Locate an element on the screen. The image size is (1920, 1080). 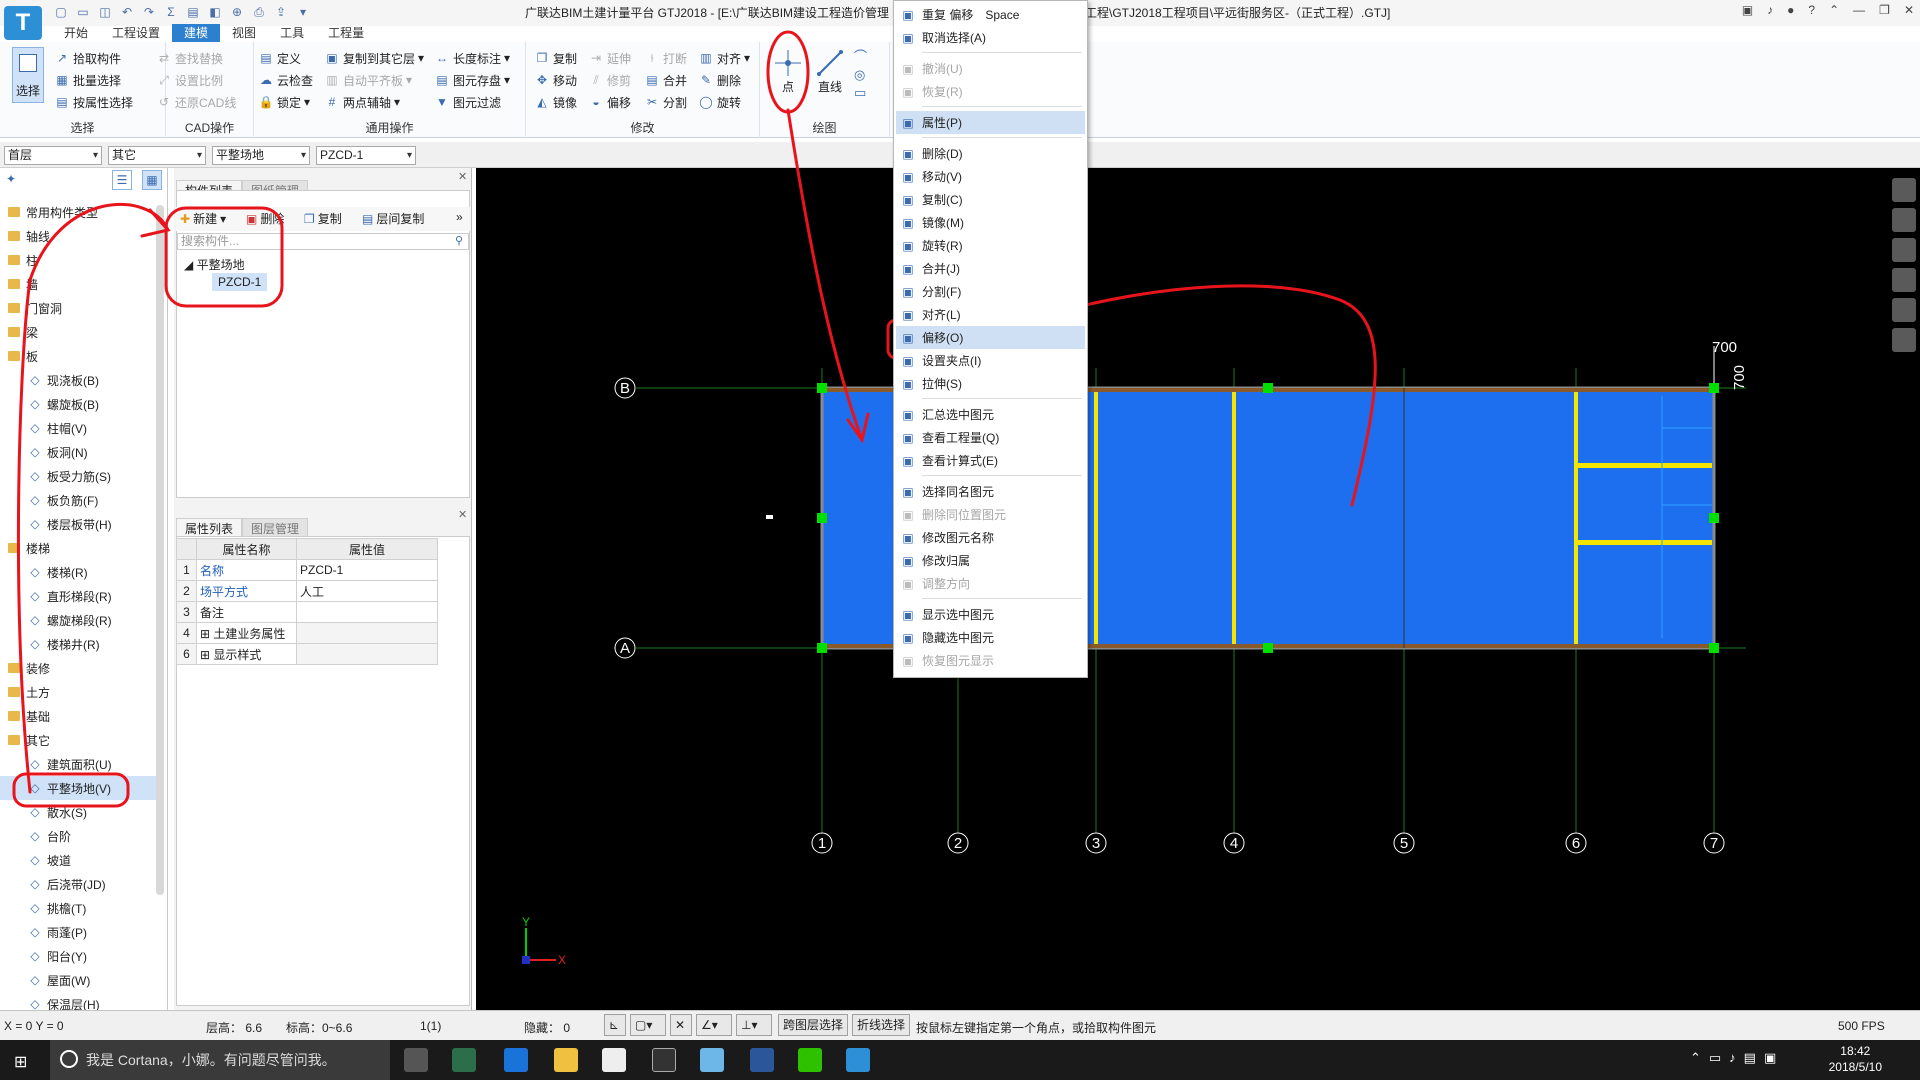
cloud-check-button: ☁ 云检查 is located at coordinates (285, 80).